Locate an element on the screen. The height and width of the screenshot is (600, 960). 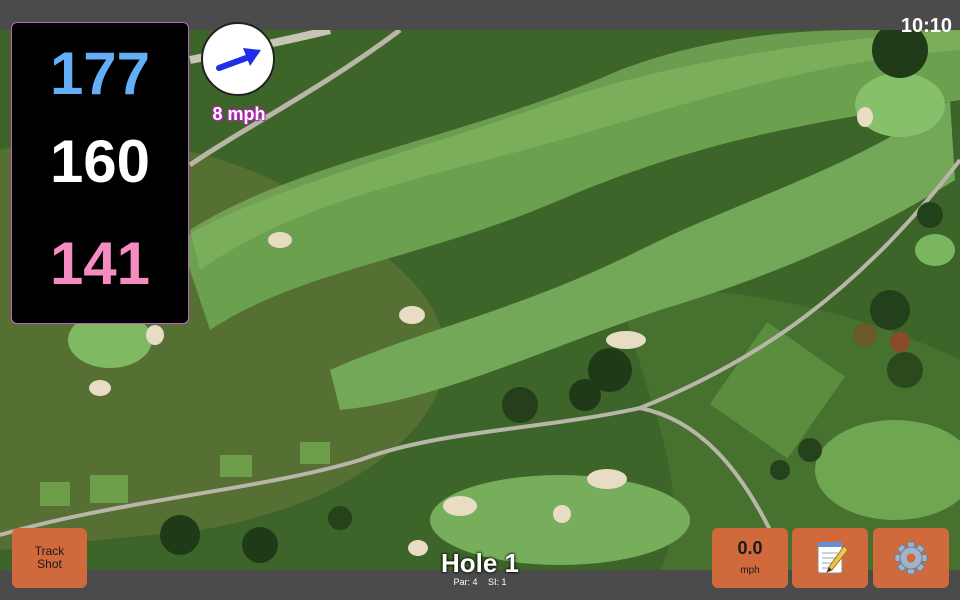
distance-front: 141 is located at coordinates (100, 263).